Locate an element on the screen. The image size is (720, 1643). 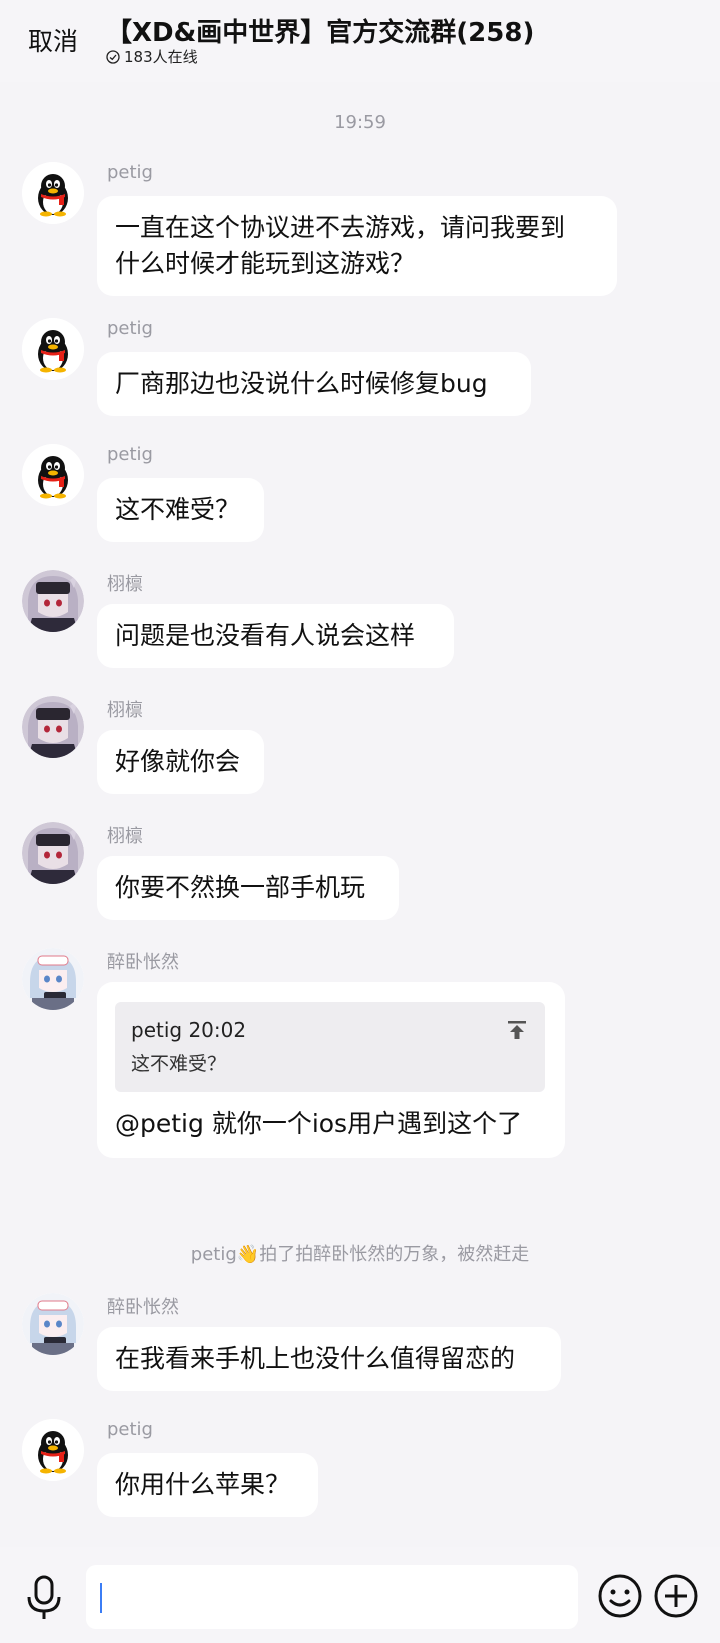
message-text-line: 在我看来手机上也没什么值得留恋的 is located at coordinates (315, 1358).